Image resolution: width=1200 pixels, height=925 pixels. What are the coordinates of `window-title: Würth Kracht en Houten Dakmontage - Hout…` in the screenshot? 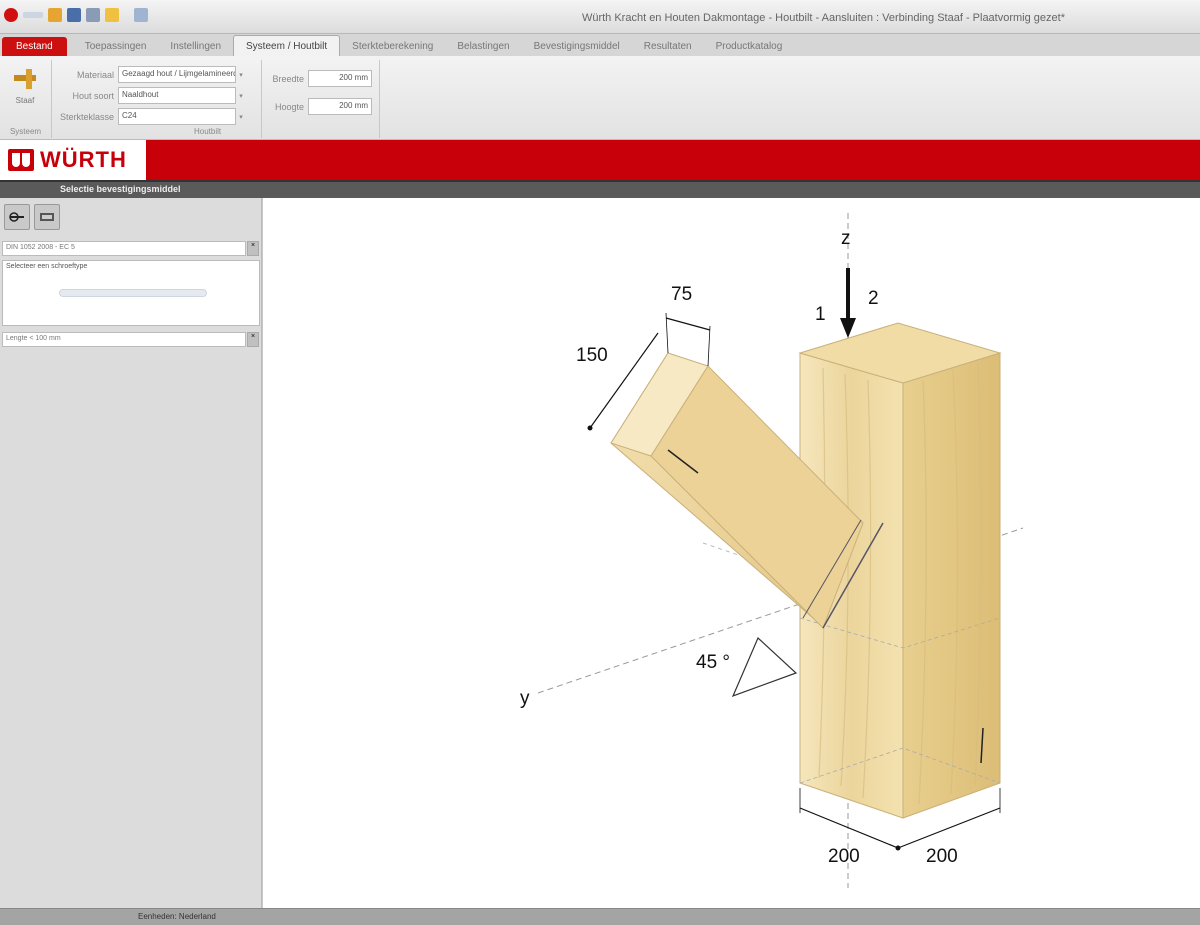 It's located at (823, 18).